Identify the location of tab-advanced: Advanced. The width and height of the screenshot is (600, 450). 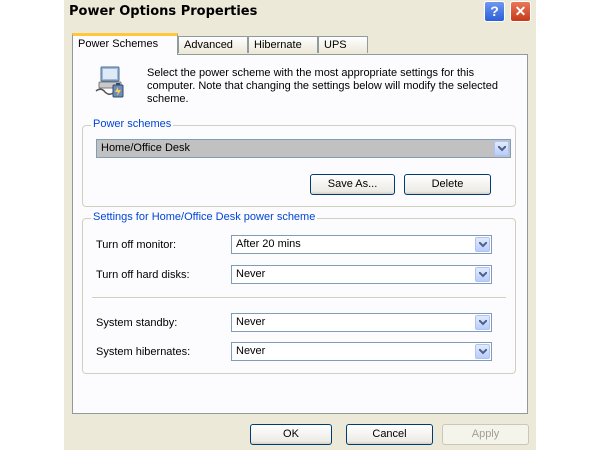
(213, 44).